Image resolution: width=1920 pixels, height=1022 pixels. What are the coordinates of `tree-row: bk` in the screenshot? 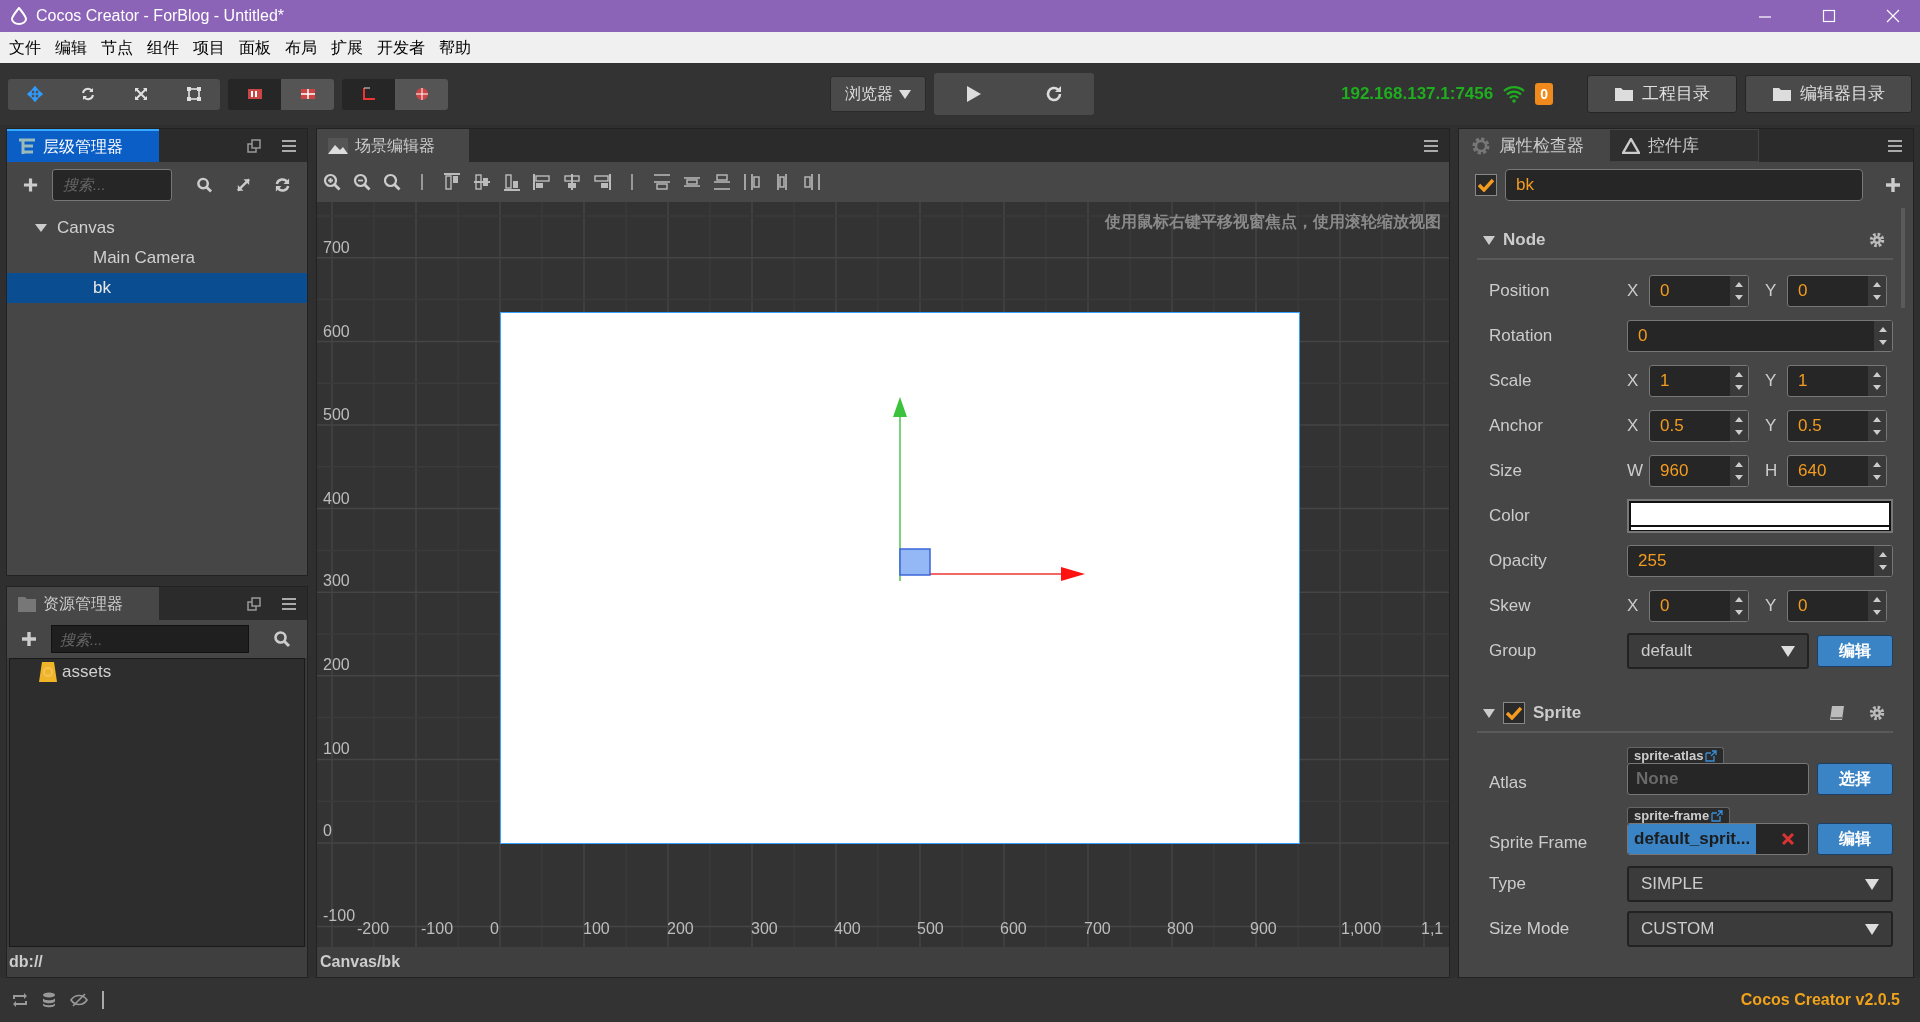 It's located at (157, 288).